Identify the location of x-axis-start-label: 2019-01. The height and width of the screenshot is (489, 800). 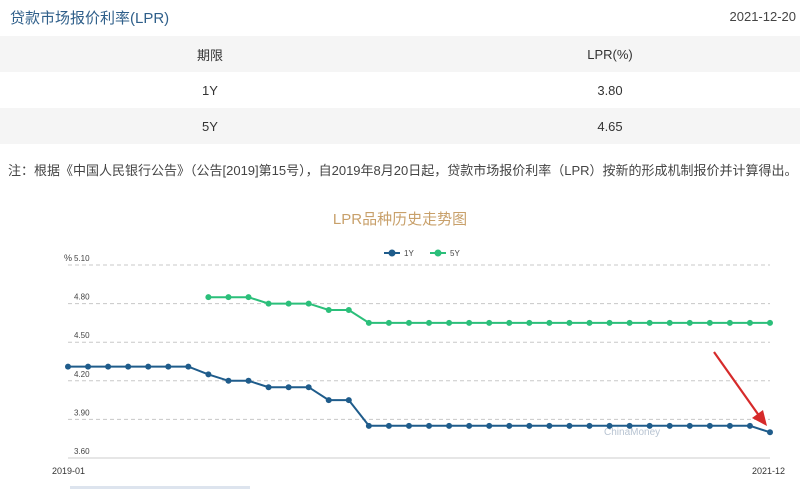
(68, 471).